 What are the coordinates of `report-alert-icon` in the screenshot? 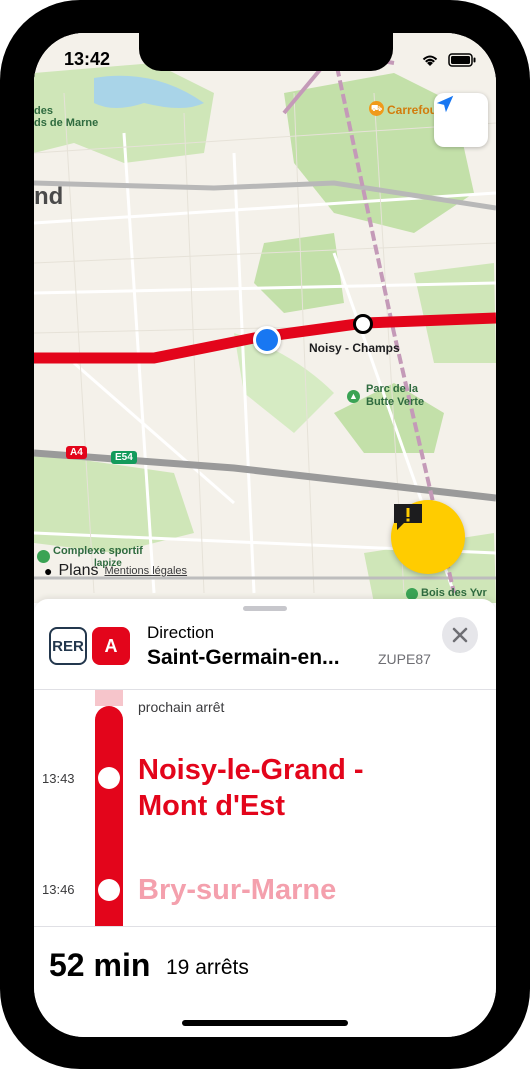 It's located at (408, 517).